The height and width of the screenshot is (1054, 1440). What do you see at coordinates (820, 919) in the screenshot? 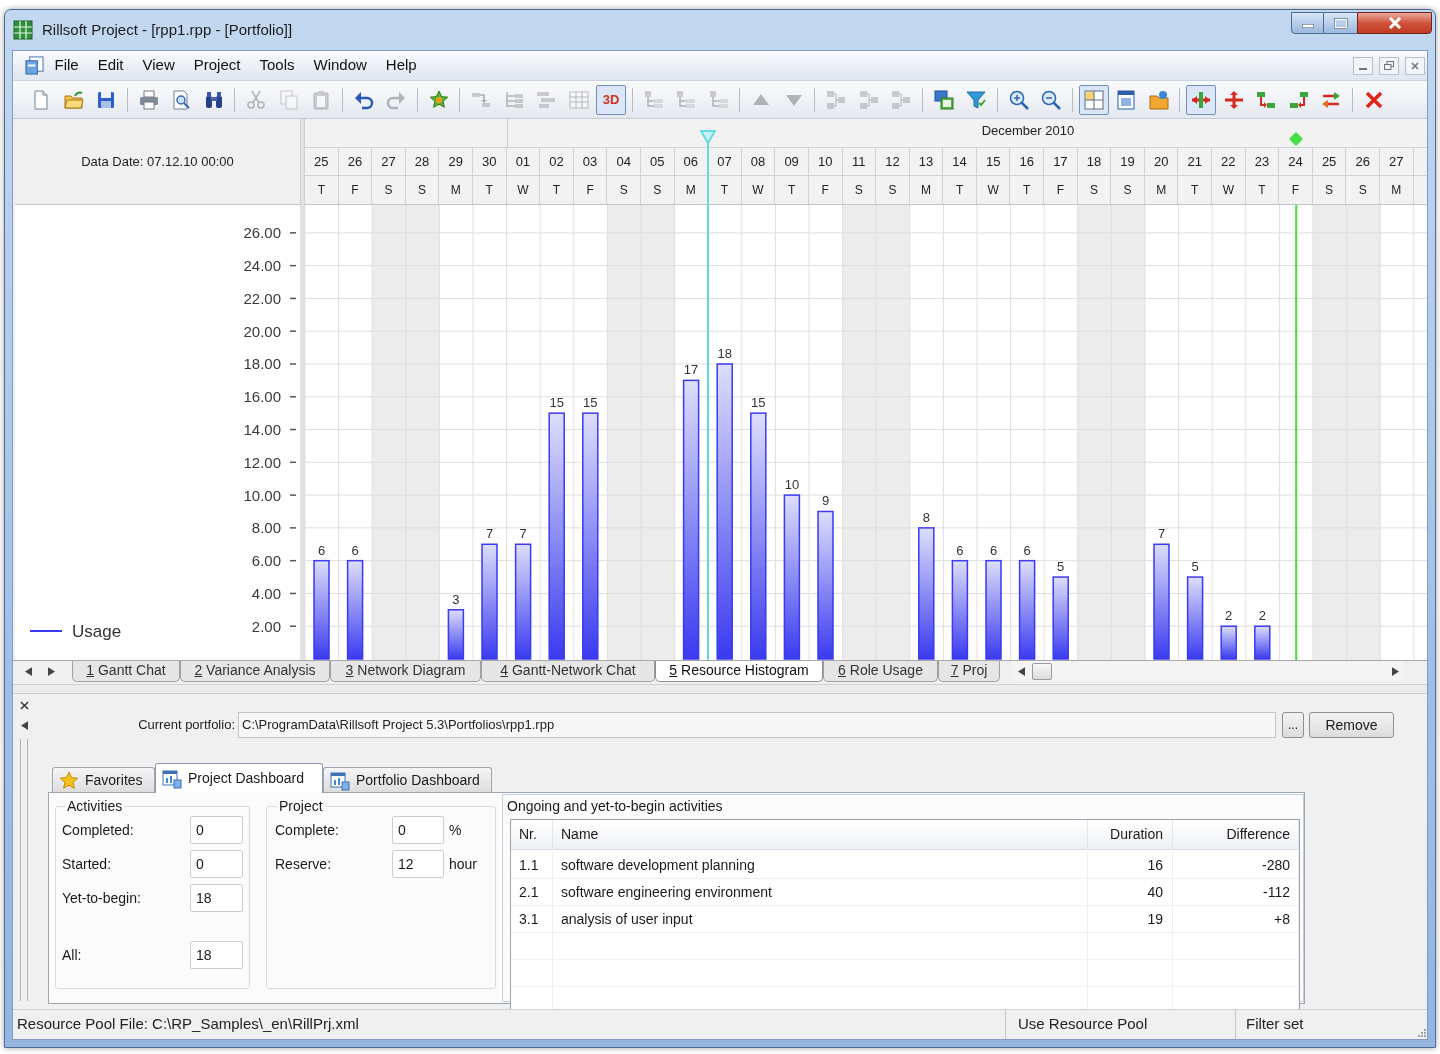
I see `table-cell: analysis of user input` at bounding box center [820, 919].